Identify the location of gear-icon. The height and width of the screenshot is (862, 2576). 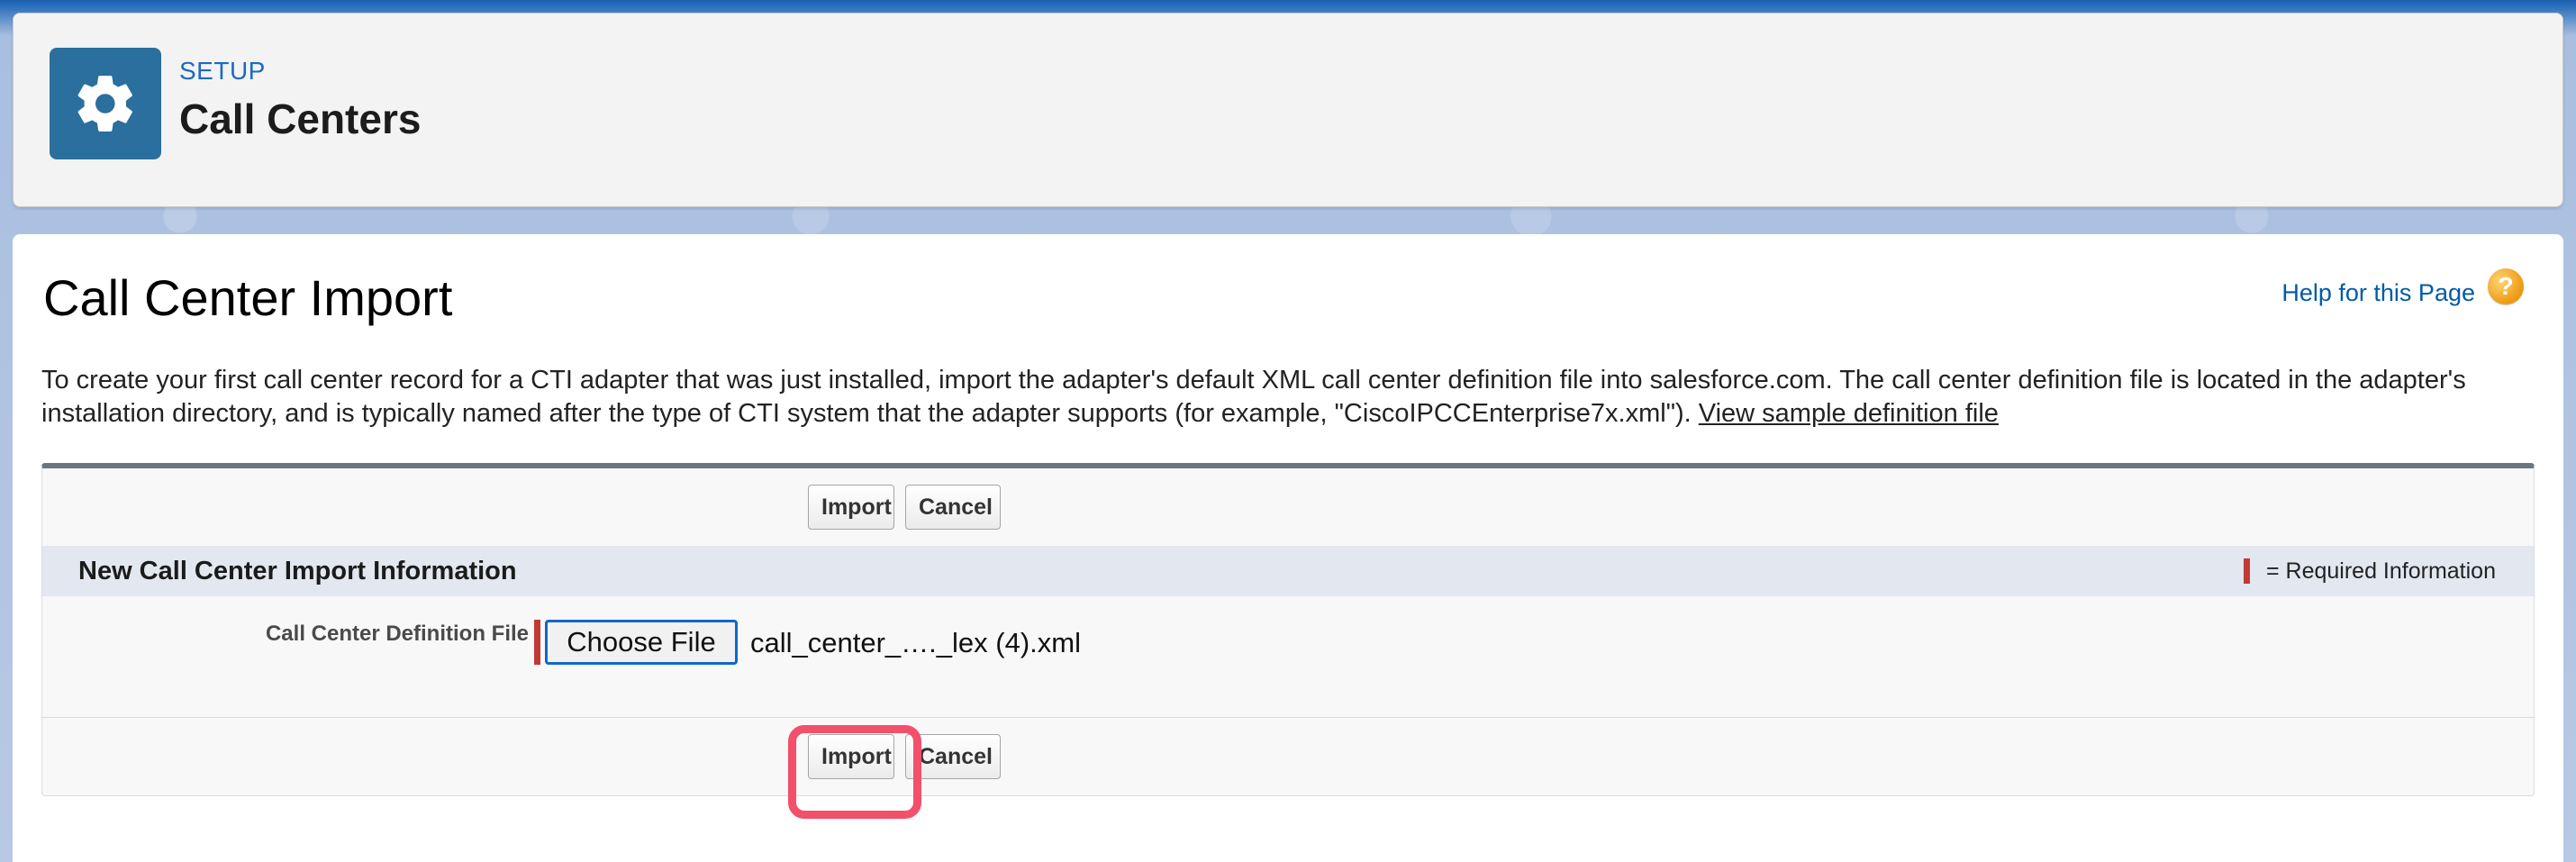
(105, 103).